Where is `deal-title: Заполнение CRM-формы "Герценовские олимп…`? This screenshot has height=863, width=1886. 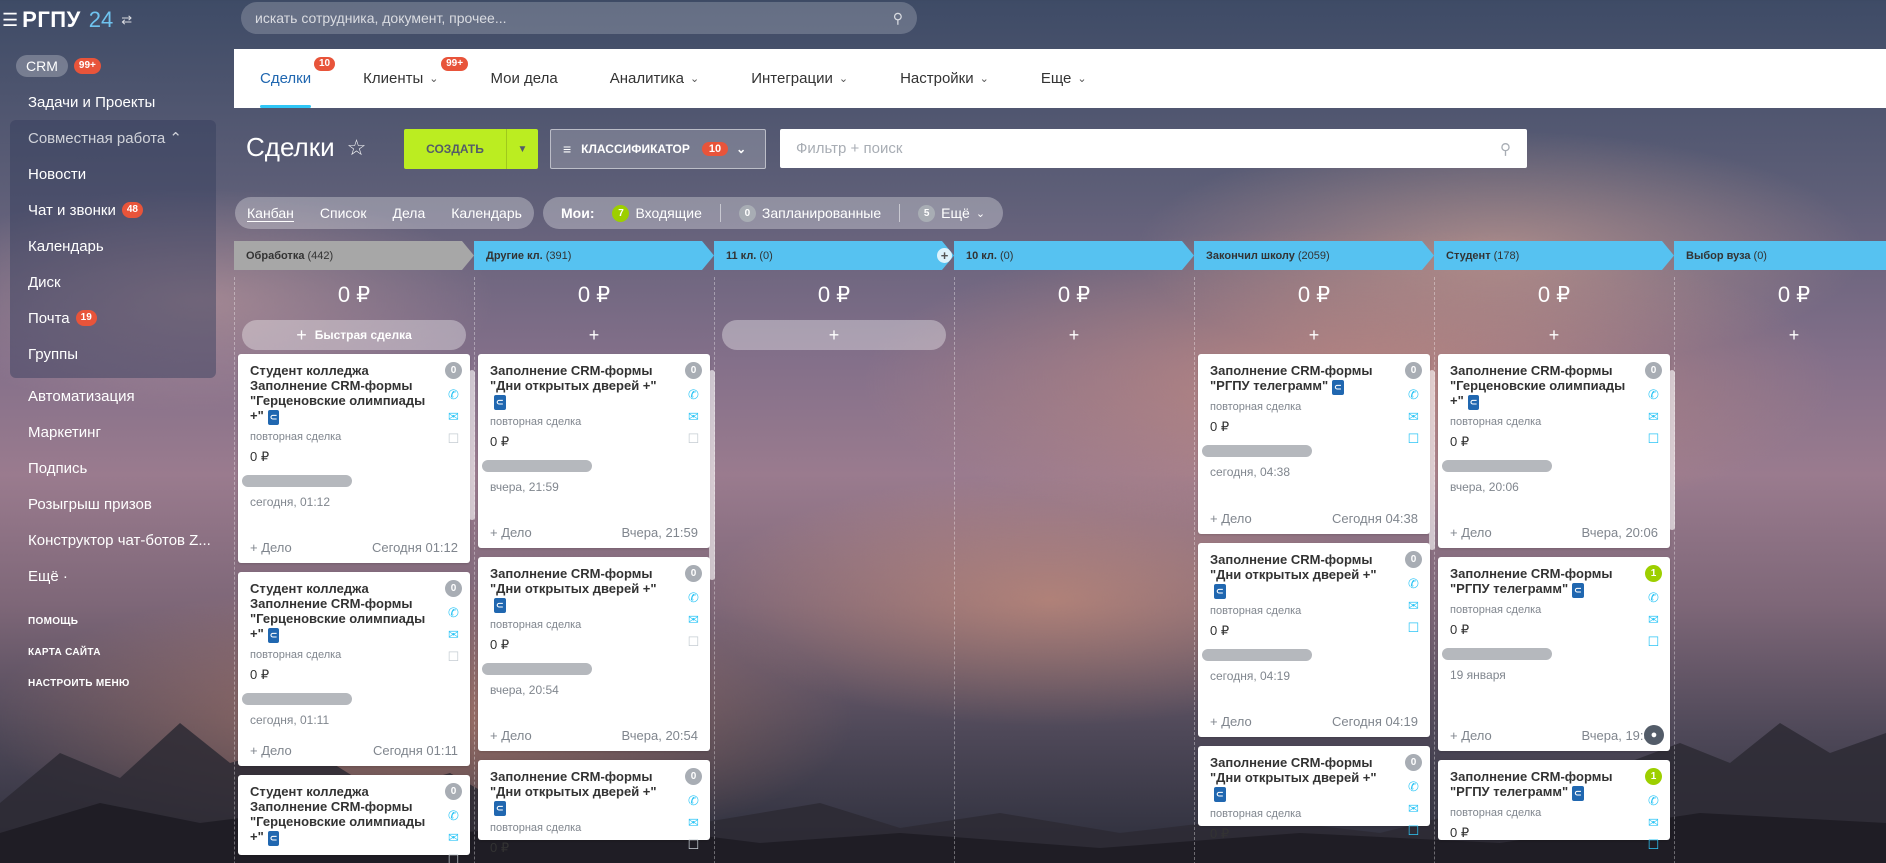
deal-title: Заполнение CRM-формы "Герценовские олимп… is located at coordinates (1540, 386).